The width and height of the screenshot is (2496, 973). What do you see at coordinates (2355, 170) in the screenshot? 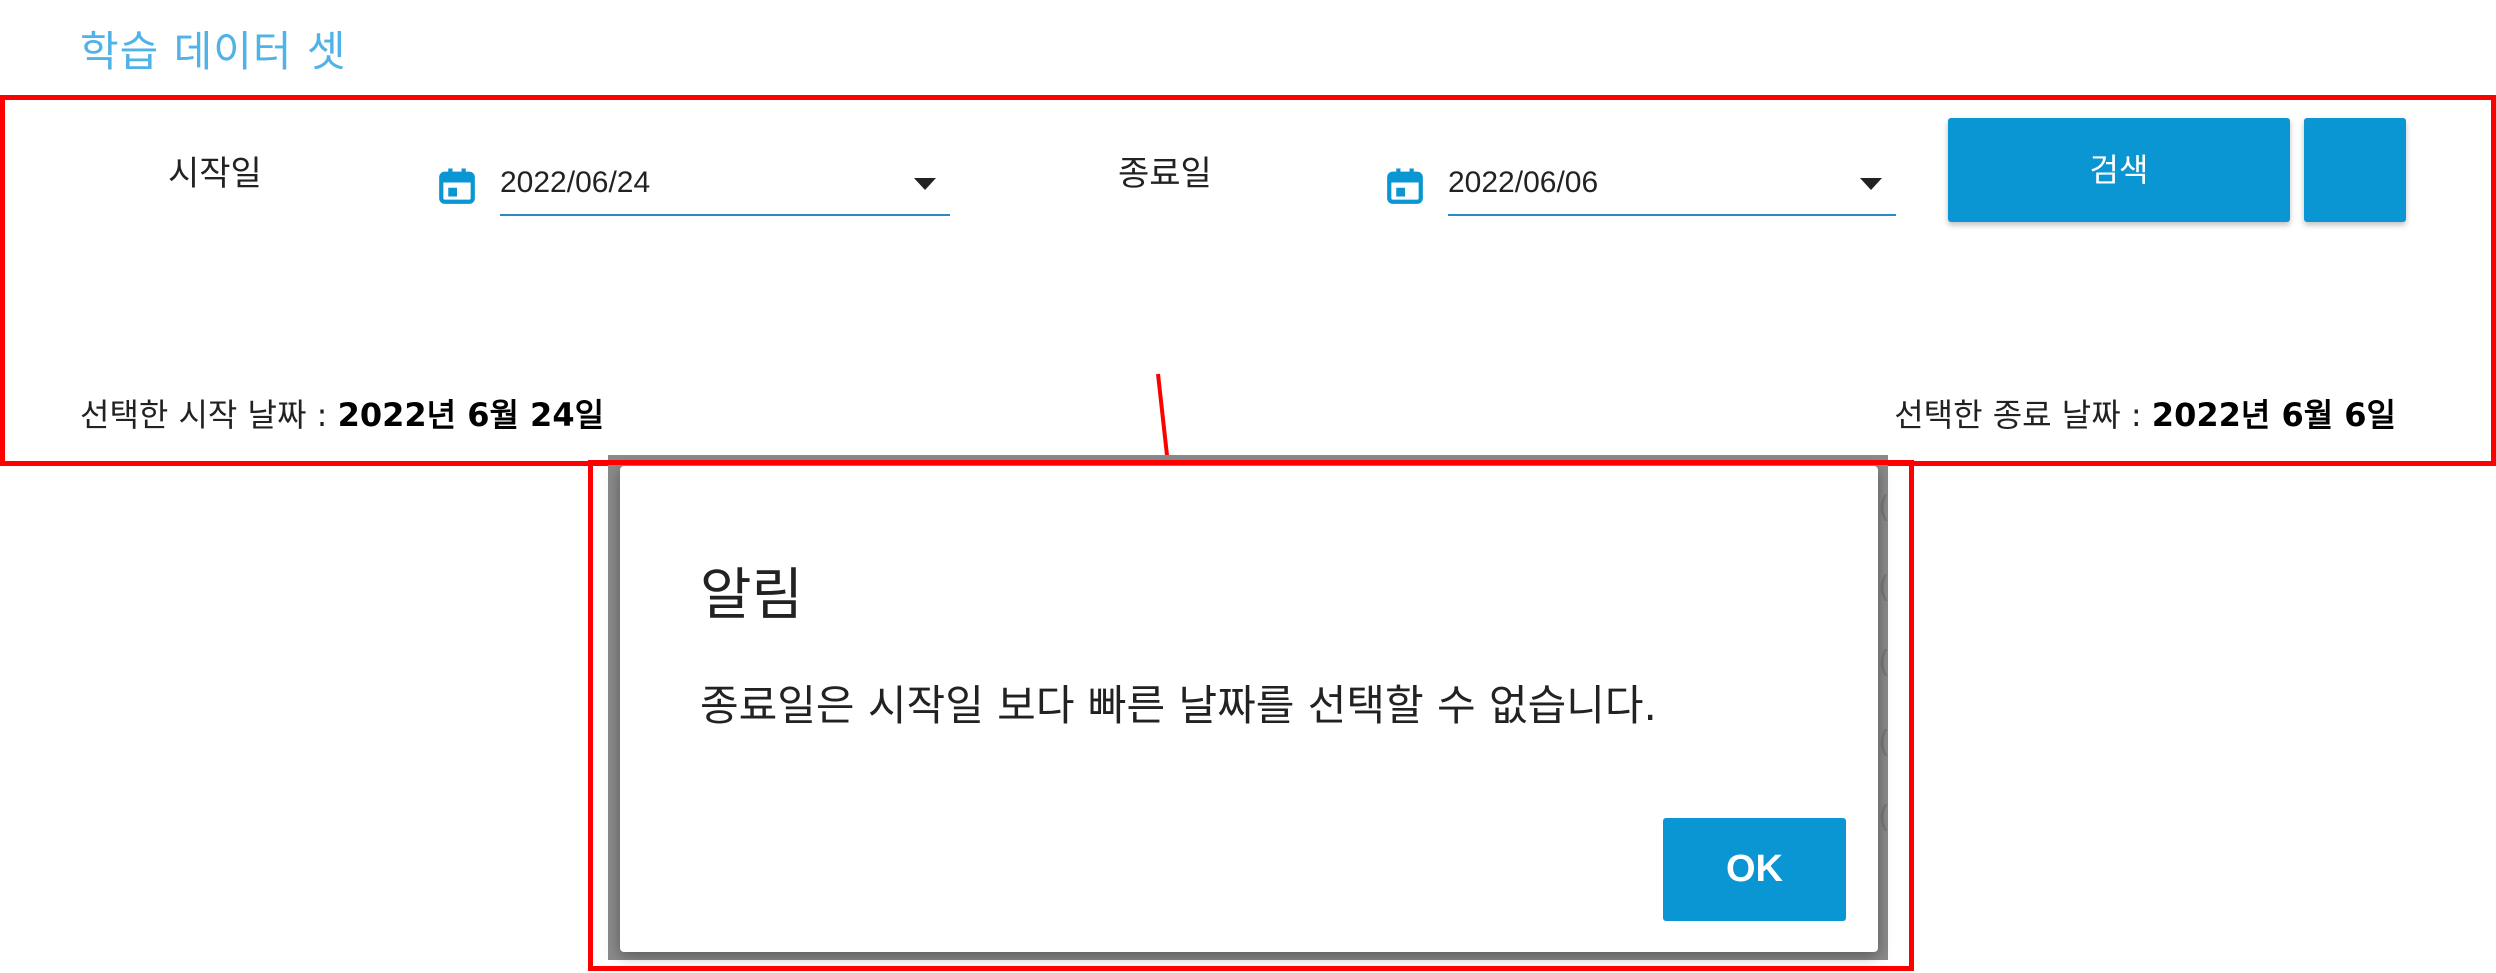
I see `secondary-button` at bounding box center [2355, 170].